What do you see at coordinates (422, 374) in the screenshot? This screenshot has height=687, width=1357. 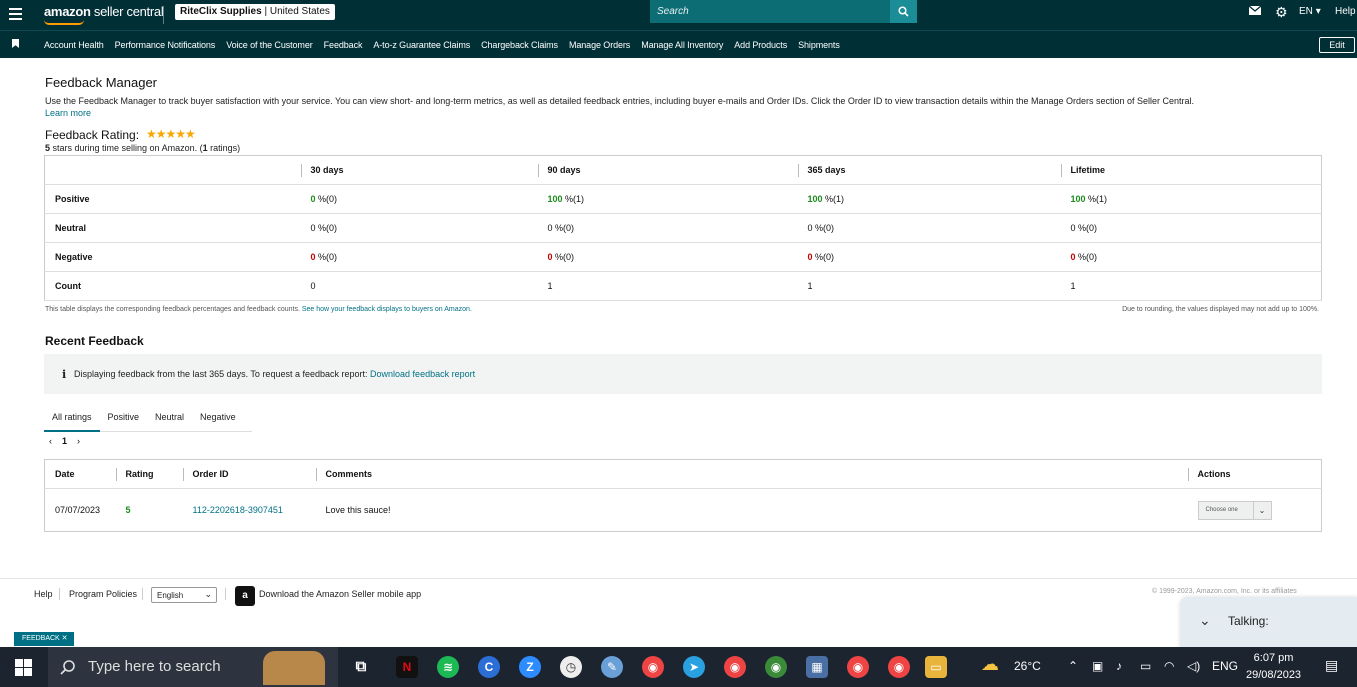 I see `download-report-link: Download feedback report` at bounding box center [422, 374].